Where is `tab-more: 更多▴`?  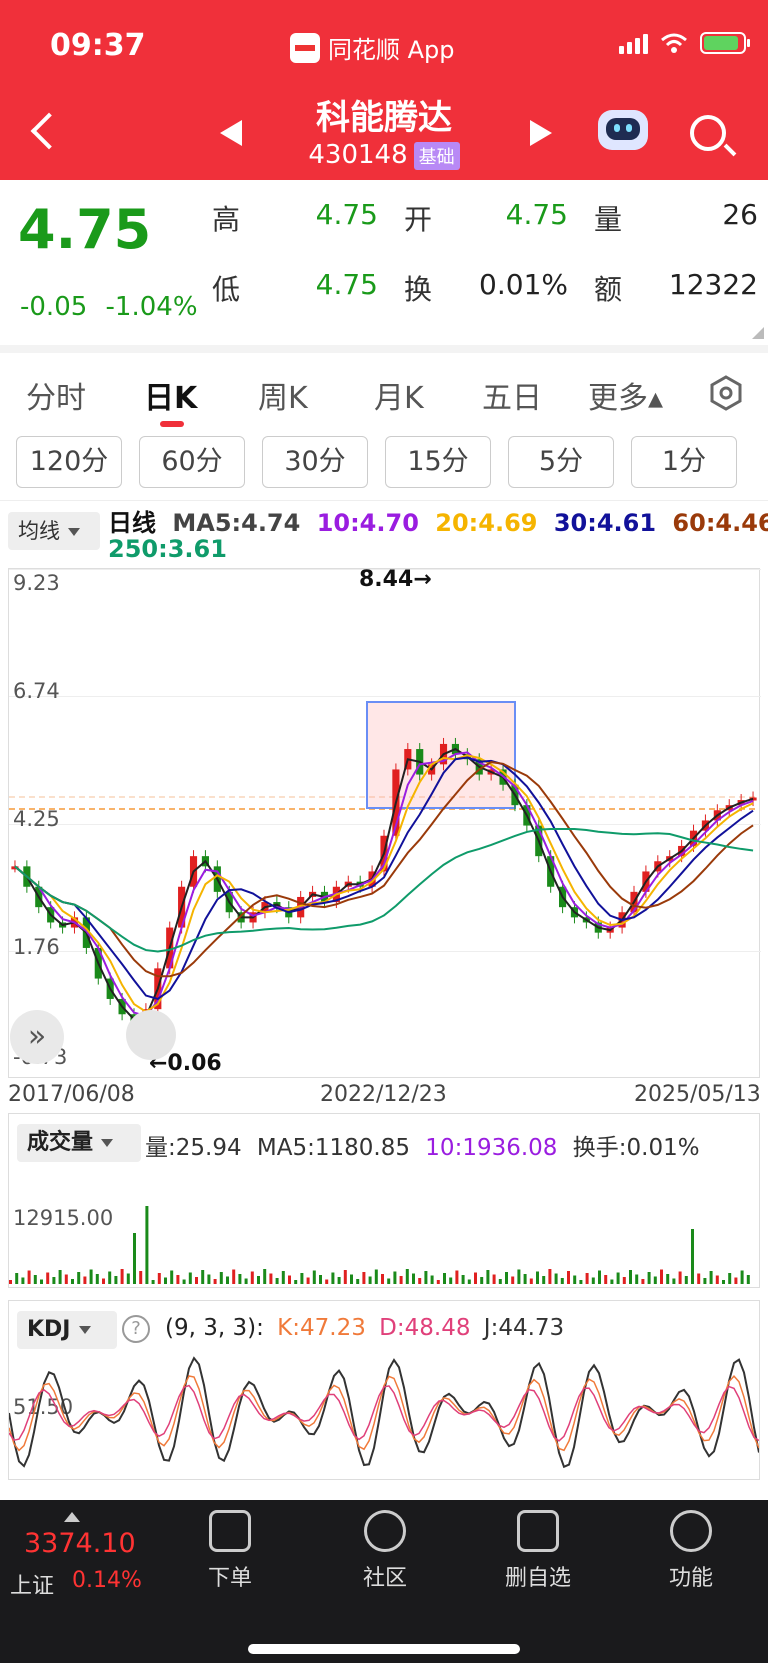 tab-more: 更多▴ is located at coordinates (625, 395).